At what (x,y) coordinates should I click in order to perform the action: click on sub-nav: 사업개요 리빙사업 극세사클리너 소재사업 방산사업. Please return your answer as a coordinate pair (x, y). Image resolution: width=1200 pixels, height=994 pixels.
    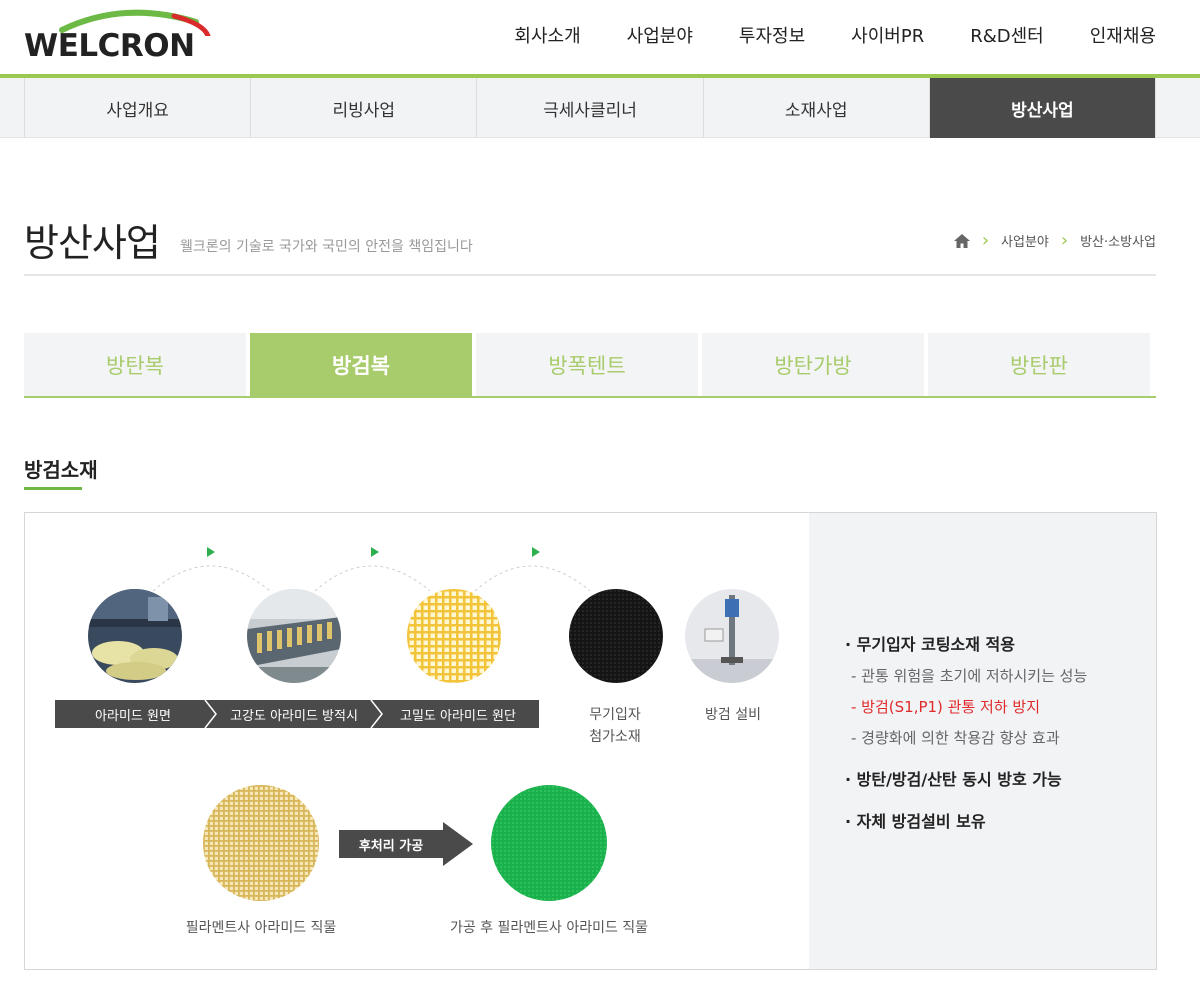
    Looking at the image, I should click on (600, 108).